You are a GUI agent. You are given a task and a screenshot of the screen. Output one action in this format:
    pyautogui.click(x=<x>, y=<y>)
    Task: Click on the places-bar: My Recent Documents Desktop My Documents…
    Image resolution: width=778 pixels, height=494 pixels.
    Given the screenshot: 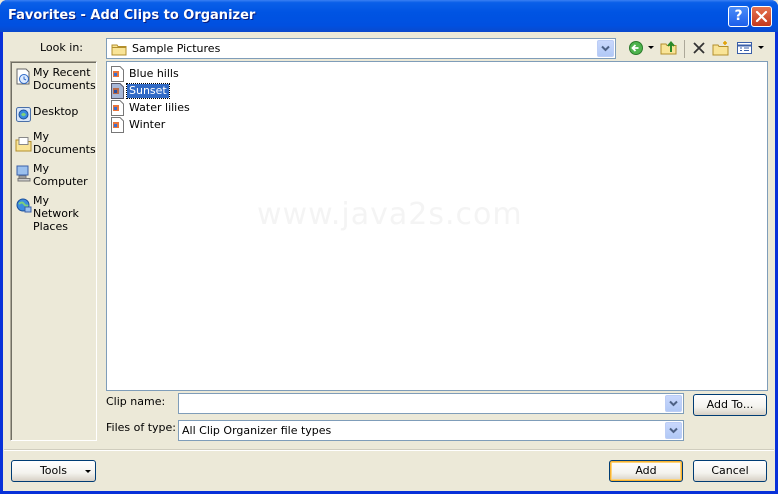 What is the action you would take?
    pyautogui.click(x=53, y=251)
    